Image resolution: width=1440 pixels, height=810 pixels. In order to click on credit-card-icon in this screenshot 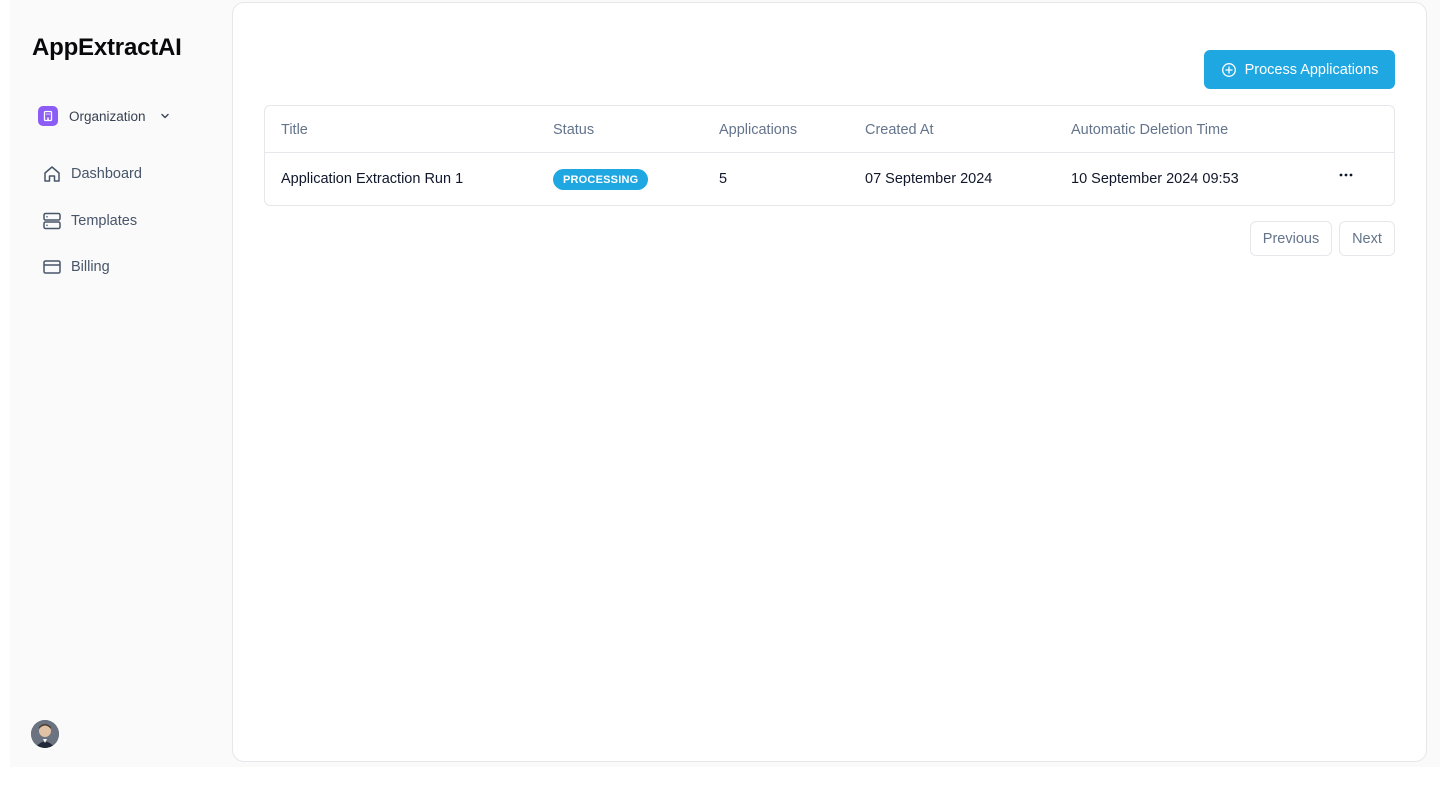, I will do `click(52, 267)`.